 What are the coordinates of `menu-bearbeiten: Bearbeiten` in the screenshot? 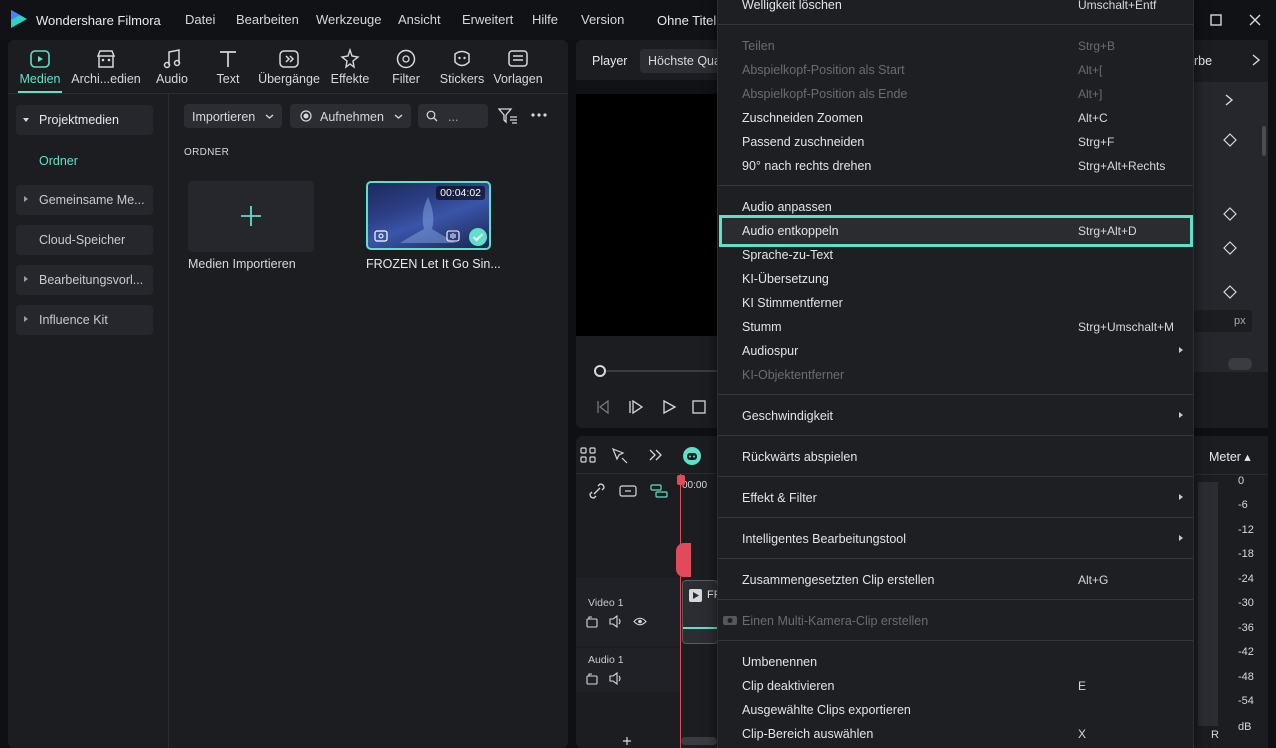 It's located at (267, 19).